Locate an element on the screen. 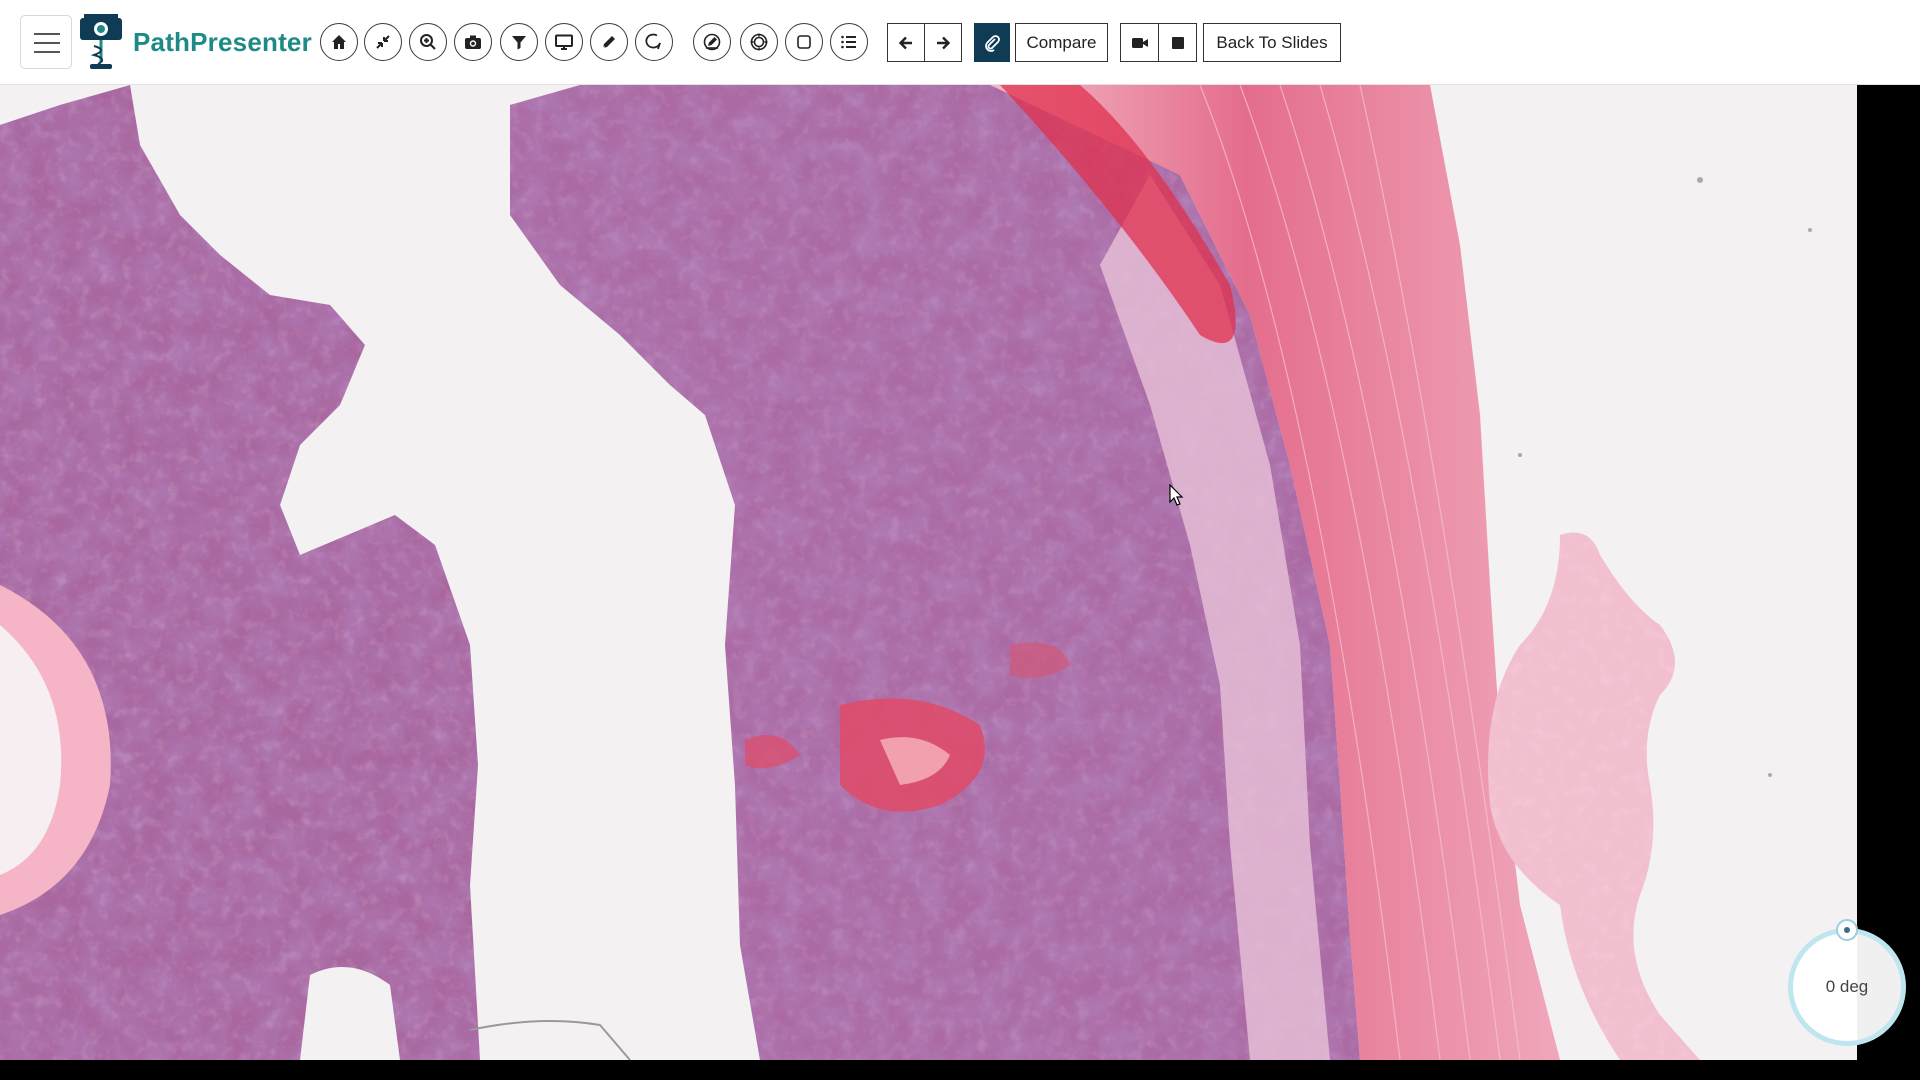  annotate-icon is located at coordinates (712, 42).